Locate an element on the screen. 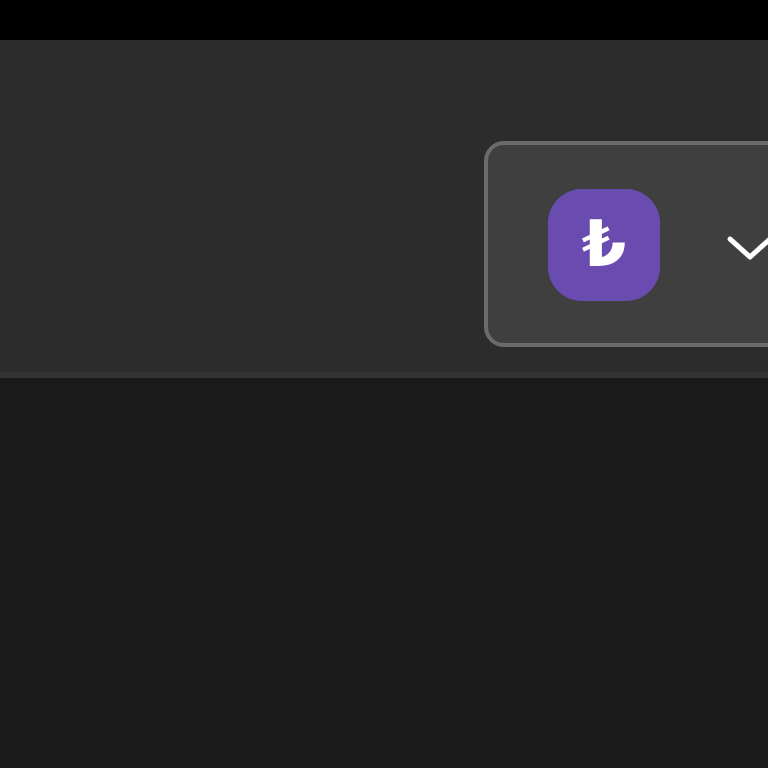 The height and width of the screenshot is (768, 768). chevron-down-icon is located at coordinates (747, 248).